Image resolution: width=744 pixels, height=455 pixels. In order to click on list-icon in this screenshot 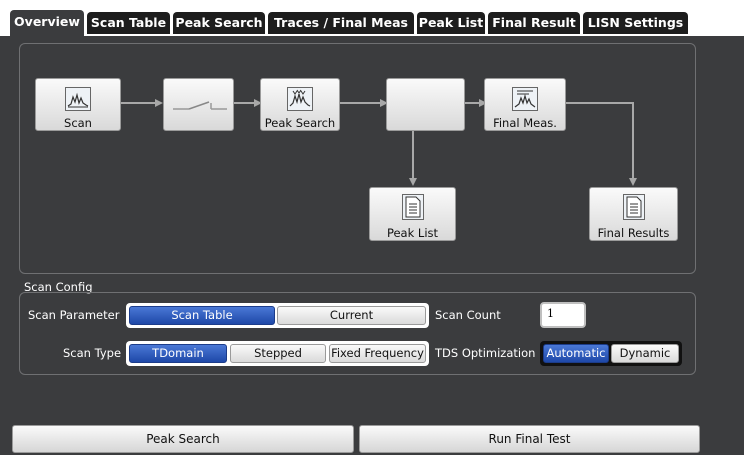, I will do `click(412, 207)`.